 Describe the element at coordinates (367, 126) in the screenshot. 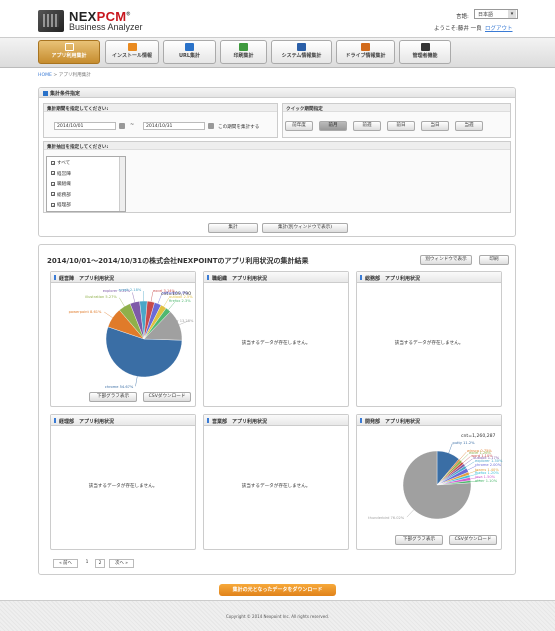

I see `quick-button: 前週` at that location.